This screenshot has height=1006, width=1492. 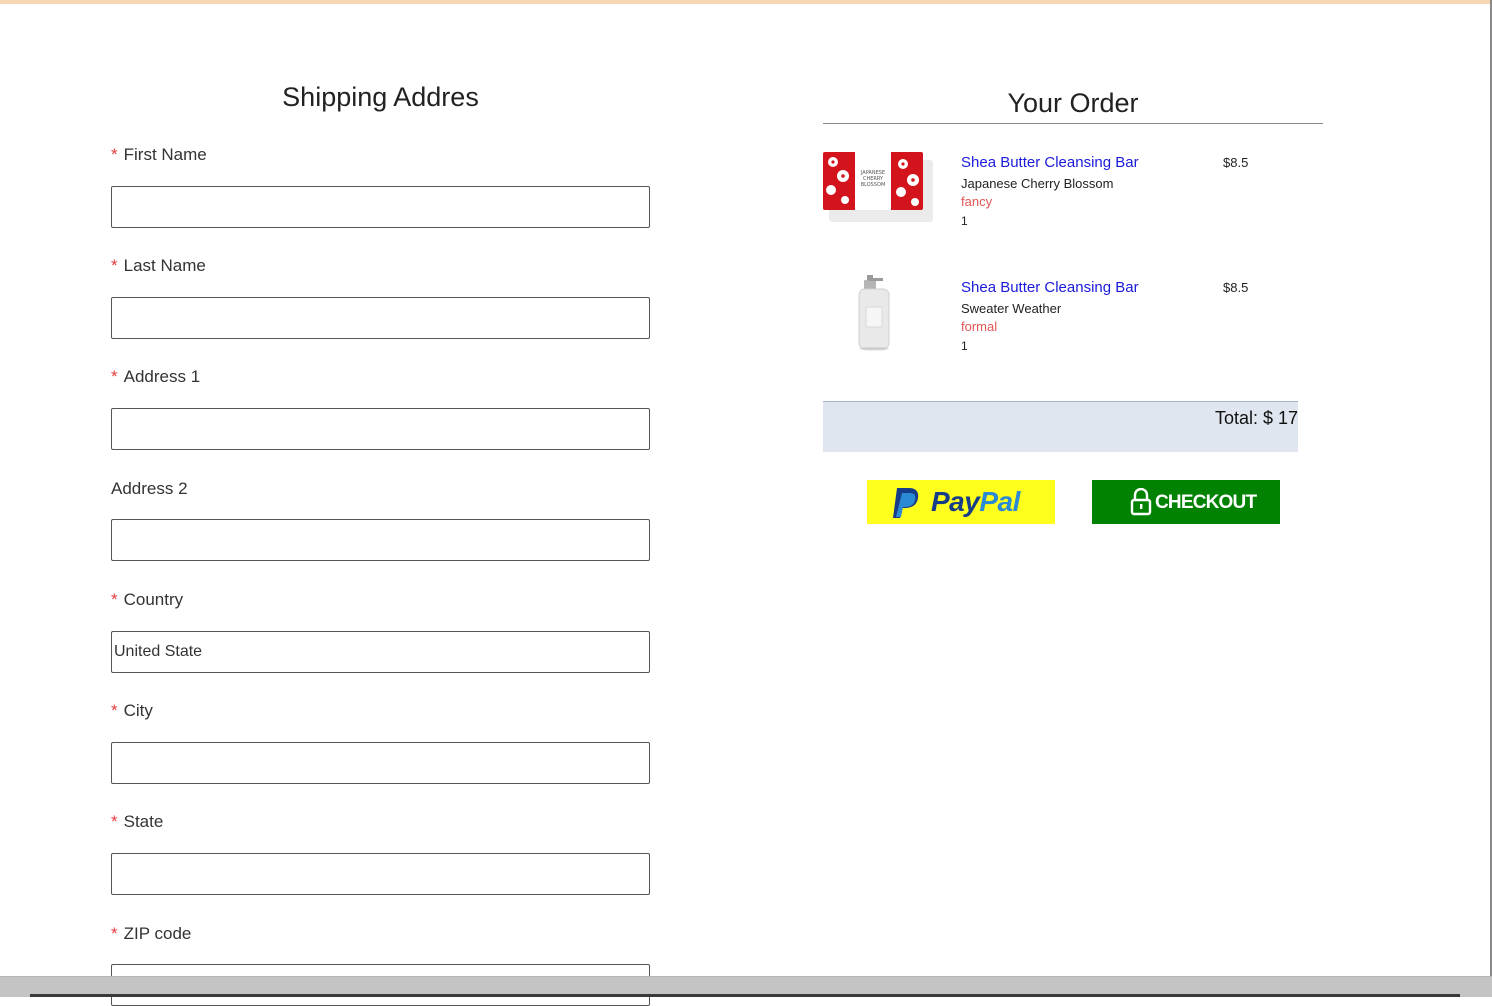 What do you see at coordinates (380, 207) in the screenshot?
I see `first-name-input` at bounding box center [380, 207].